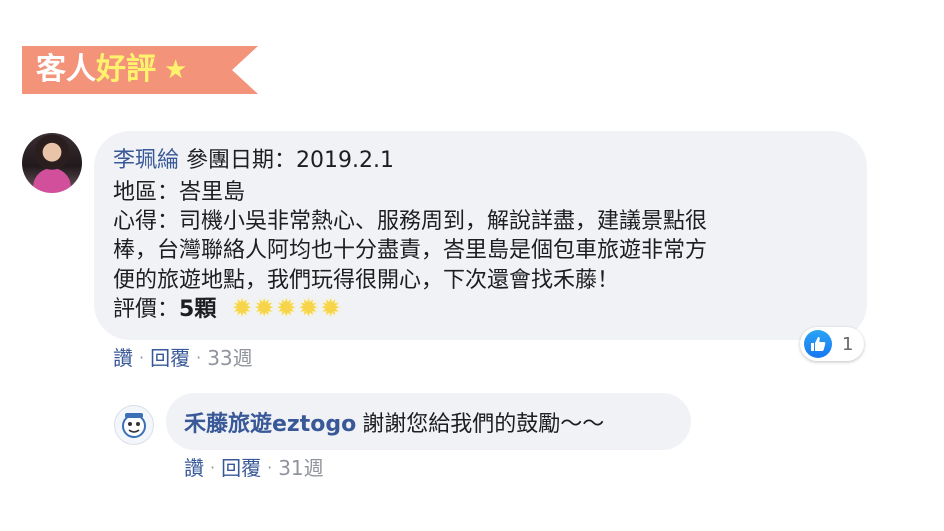  What do you see at coordinates (66, 69) in the screenshot?
I see `banner-title-white: 客人` at bounding box center [66, 69].